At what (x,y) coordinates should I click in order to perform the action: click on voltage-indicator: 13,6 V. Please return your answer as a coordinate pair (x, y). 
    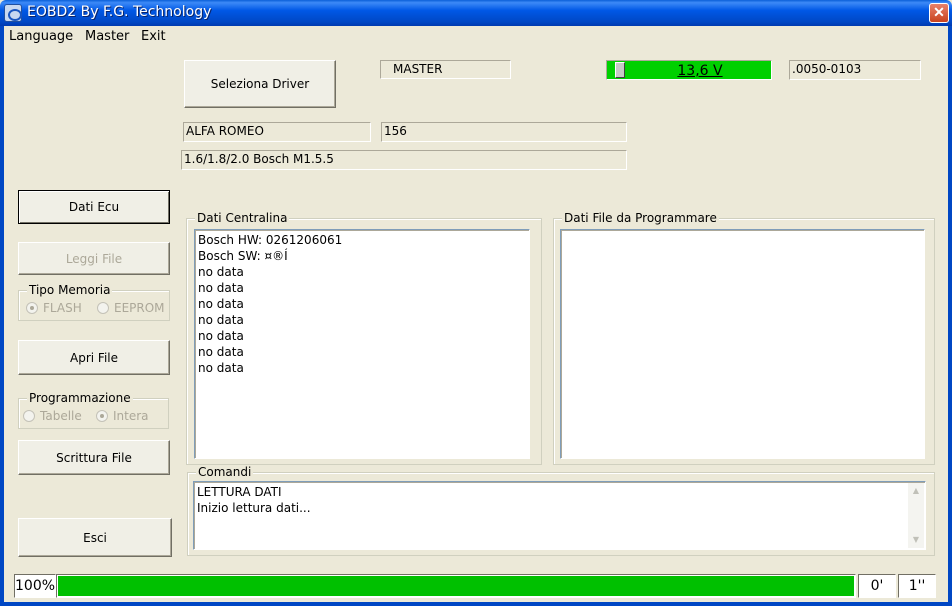
    Looking at the image, I should click on (689, 70).